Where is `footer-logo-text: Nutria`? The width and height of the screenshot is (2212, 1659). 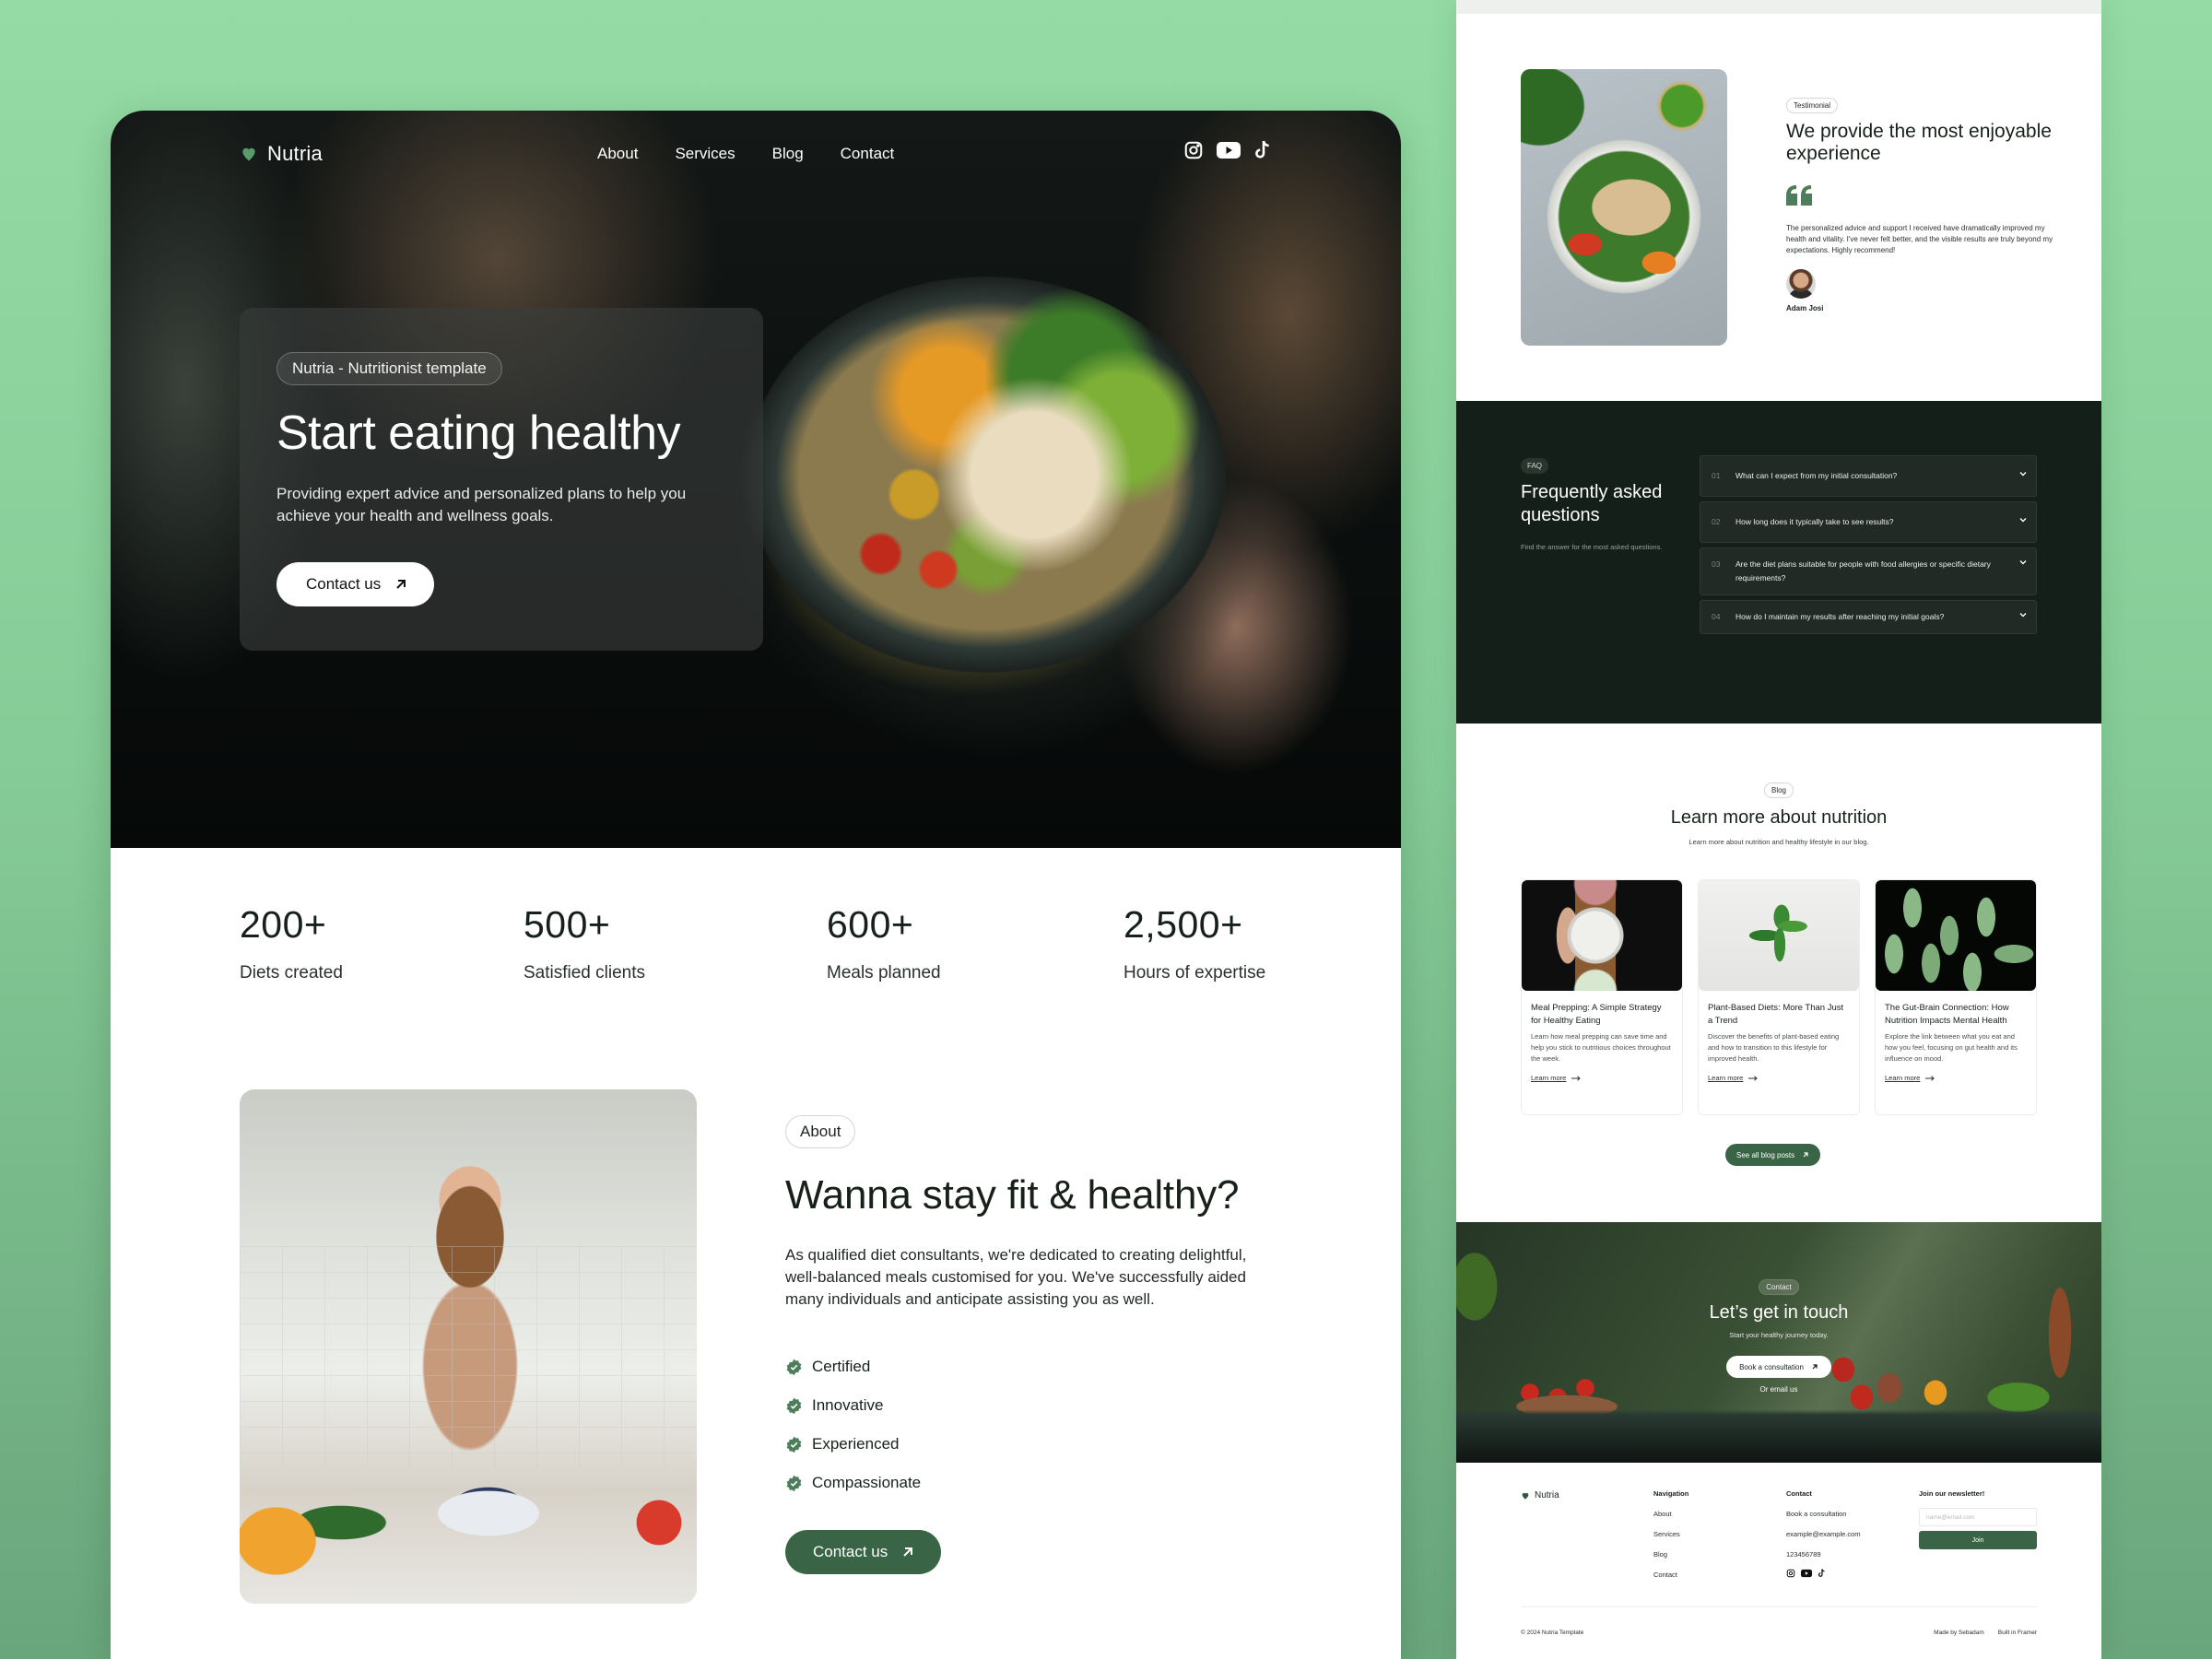
footer-logo-text: Nutria is located at coordinates (1547, 1495).